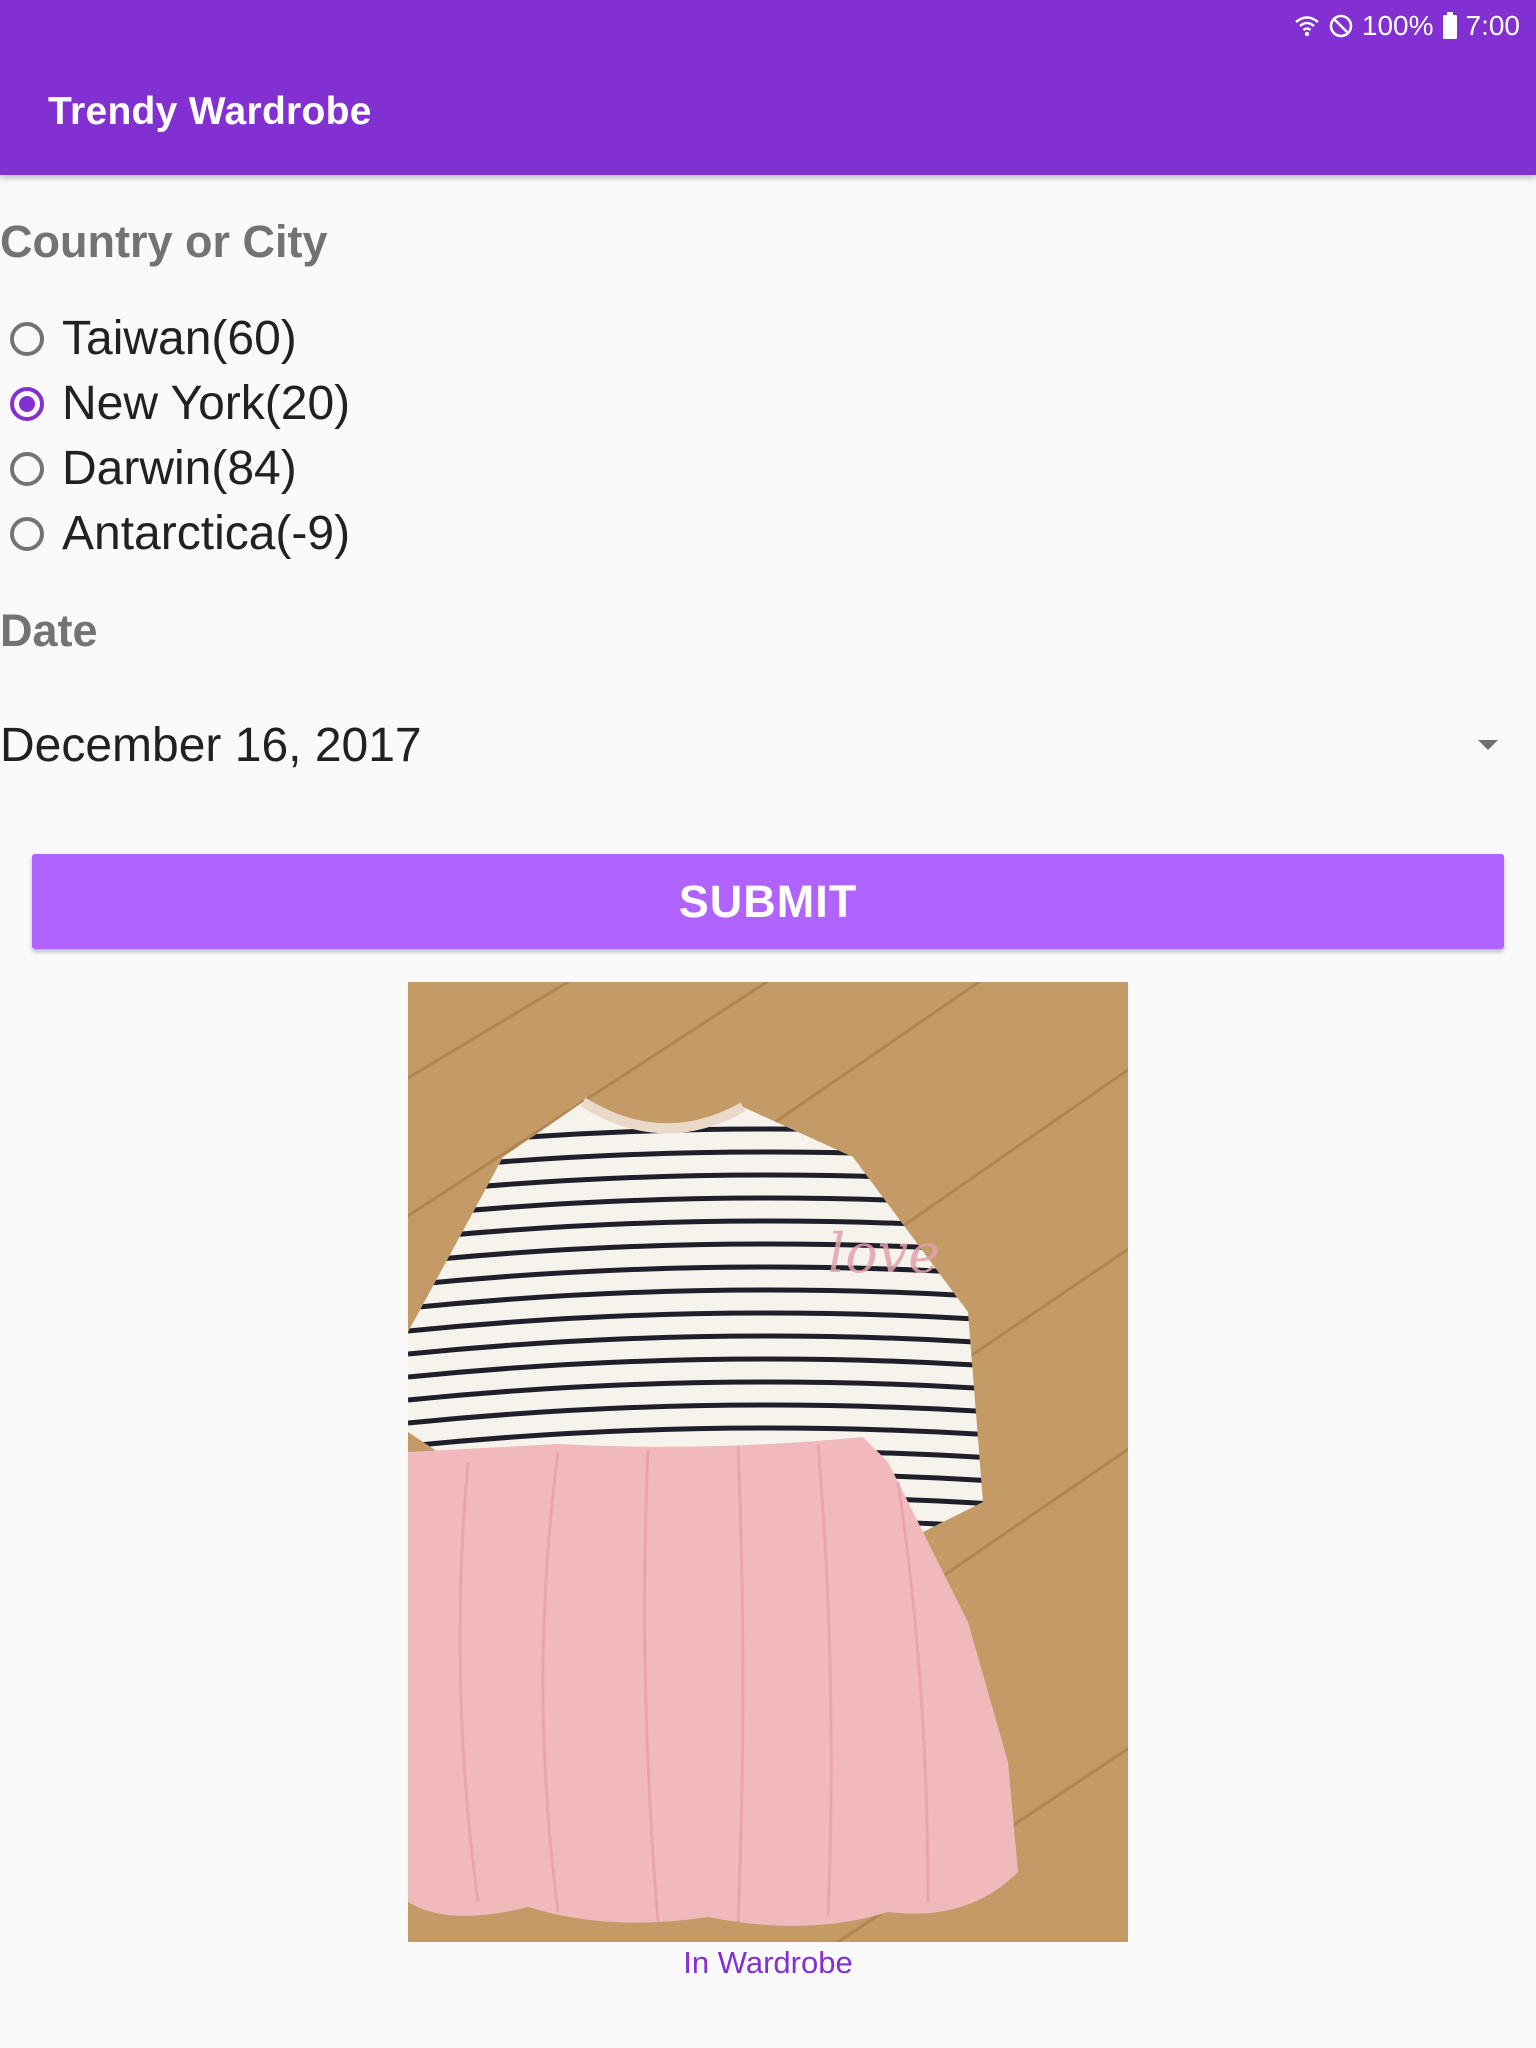  I want to click on radio-label: Darwin(84), so click(179, 468).